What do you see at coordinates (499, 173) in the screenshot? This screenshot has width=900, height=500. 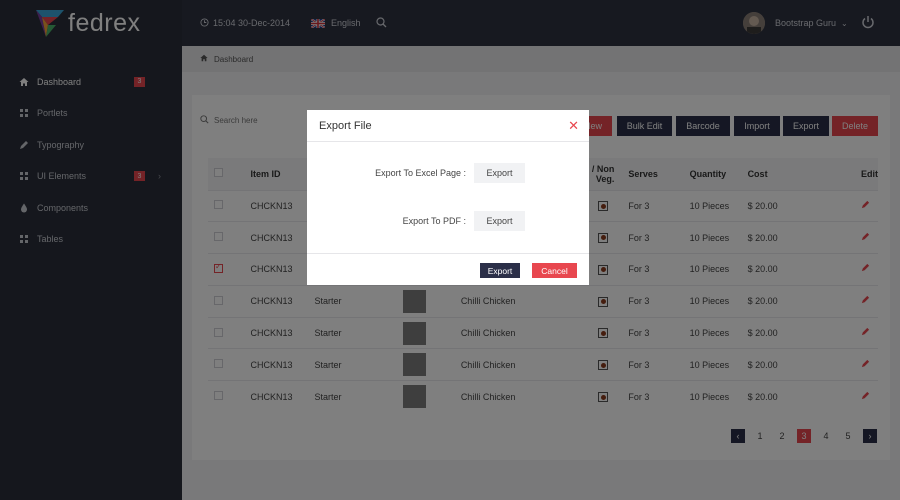 I see `export-excel-button: Export` at bounding box center [499, 173].